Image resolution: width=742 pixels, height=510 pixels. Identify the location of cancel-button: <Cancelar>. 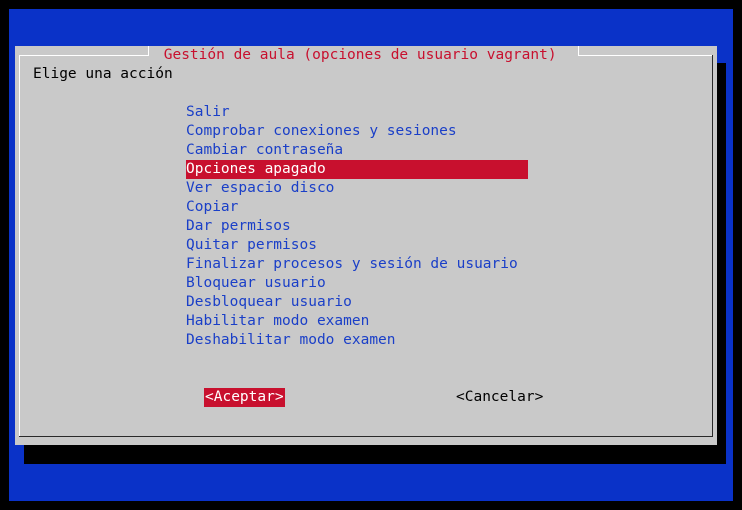
(499, 397).